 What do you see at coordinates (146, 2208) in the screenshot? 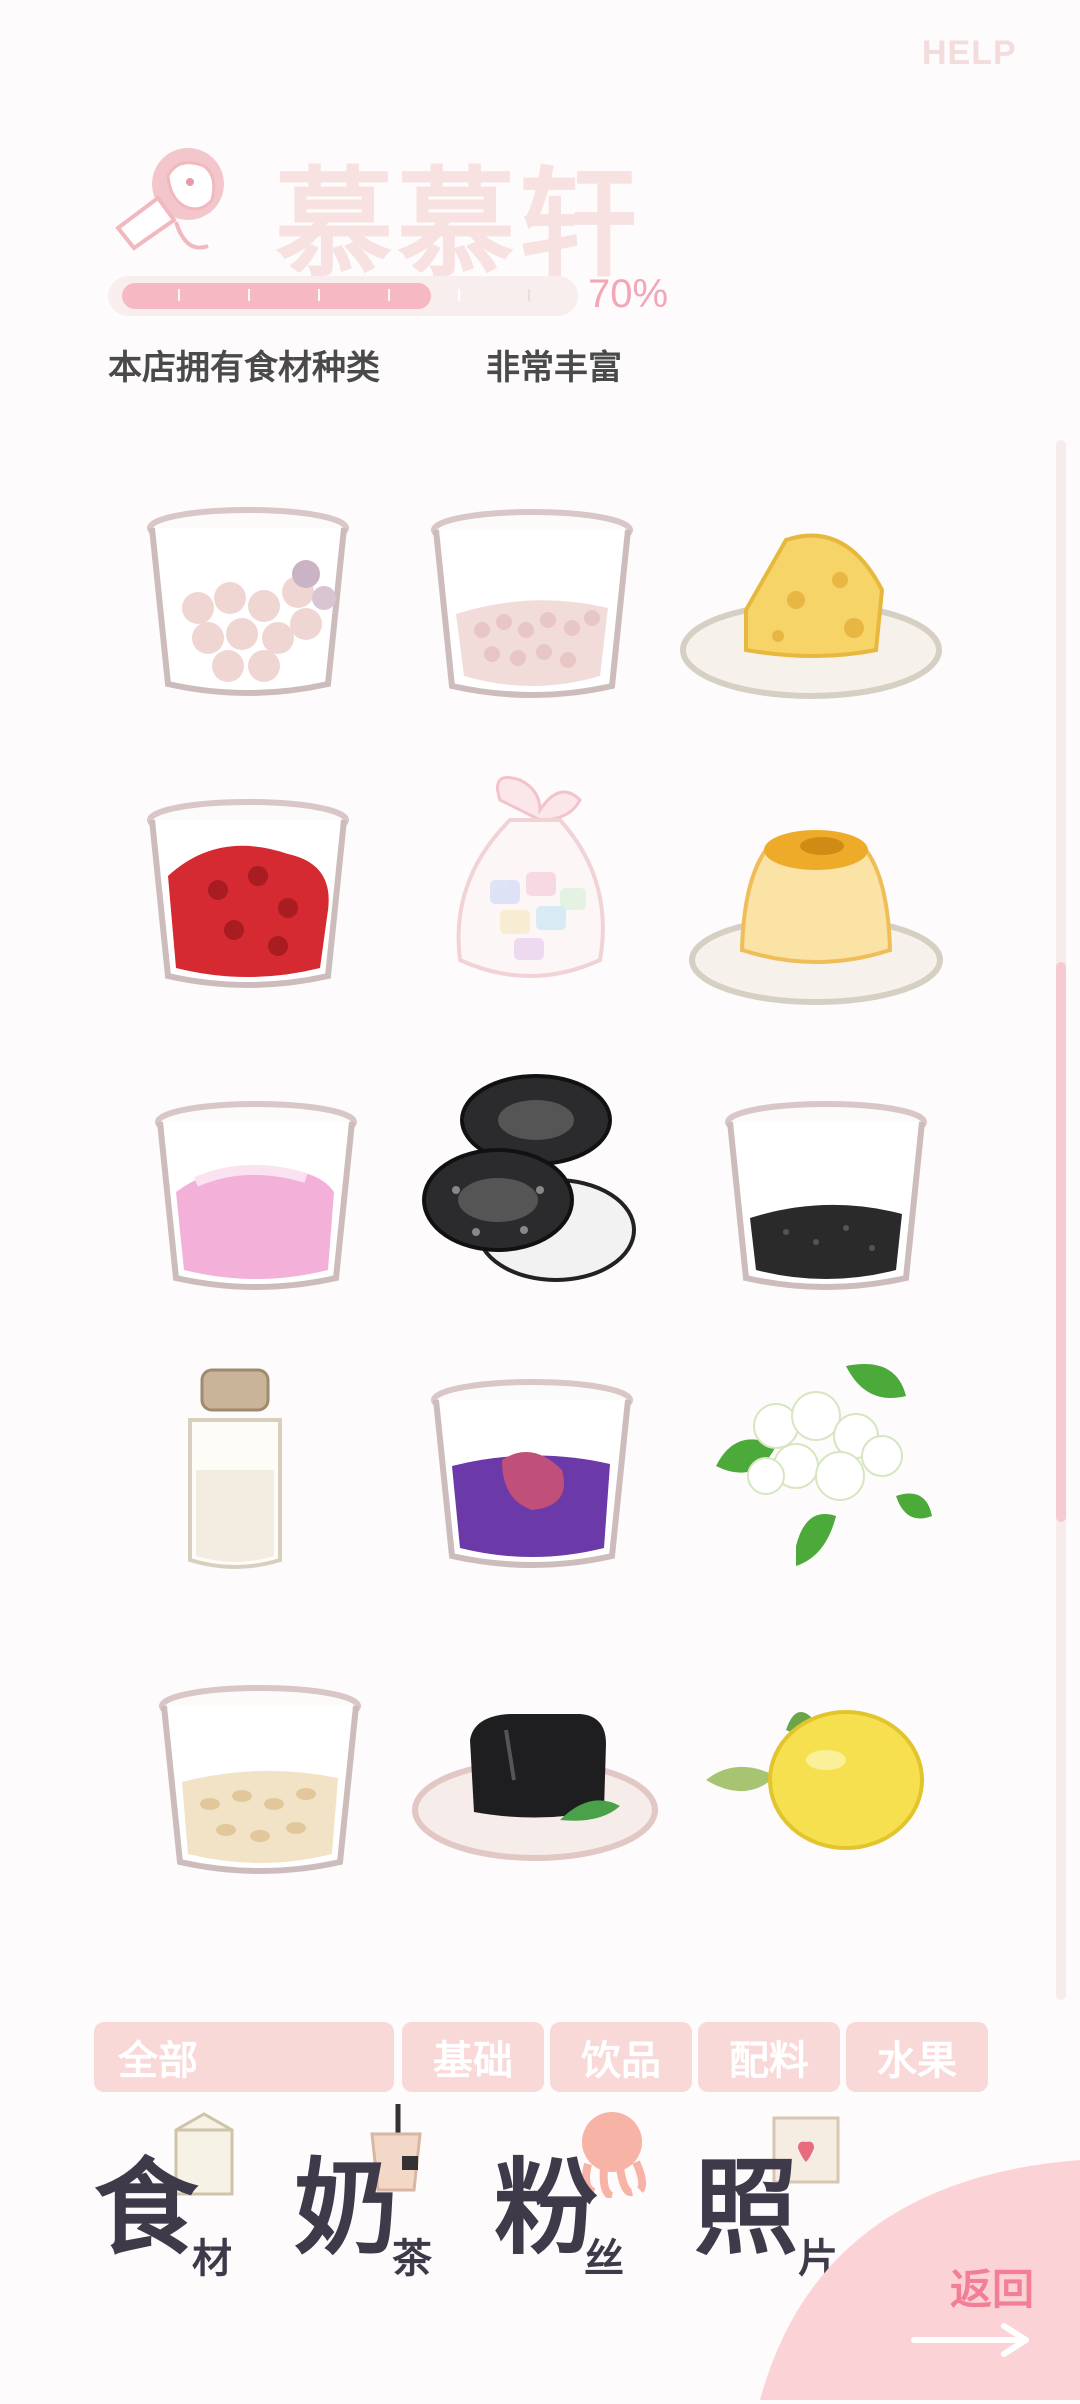
I see `nav-ingredients-main: 食` at bounding box center [146, 2208].